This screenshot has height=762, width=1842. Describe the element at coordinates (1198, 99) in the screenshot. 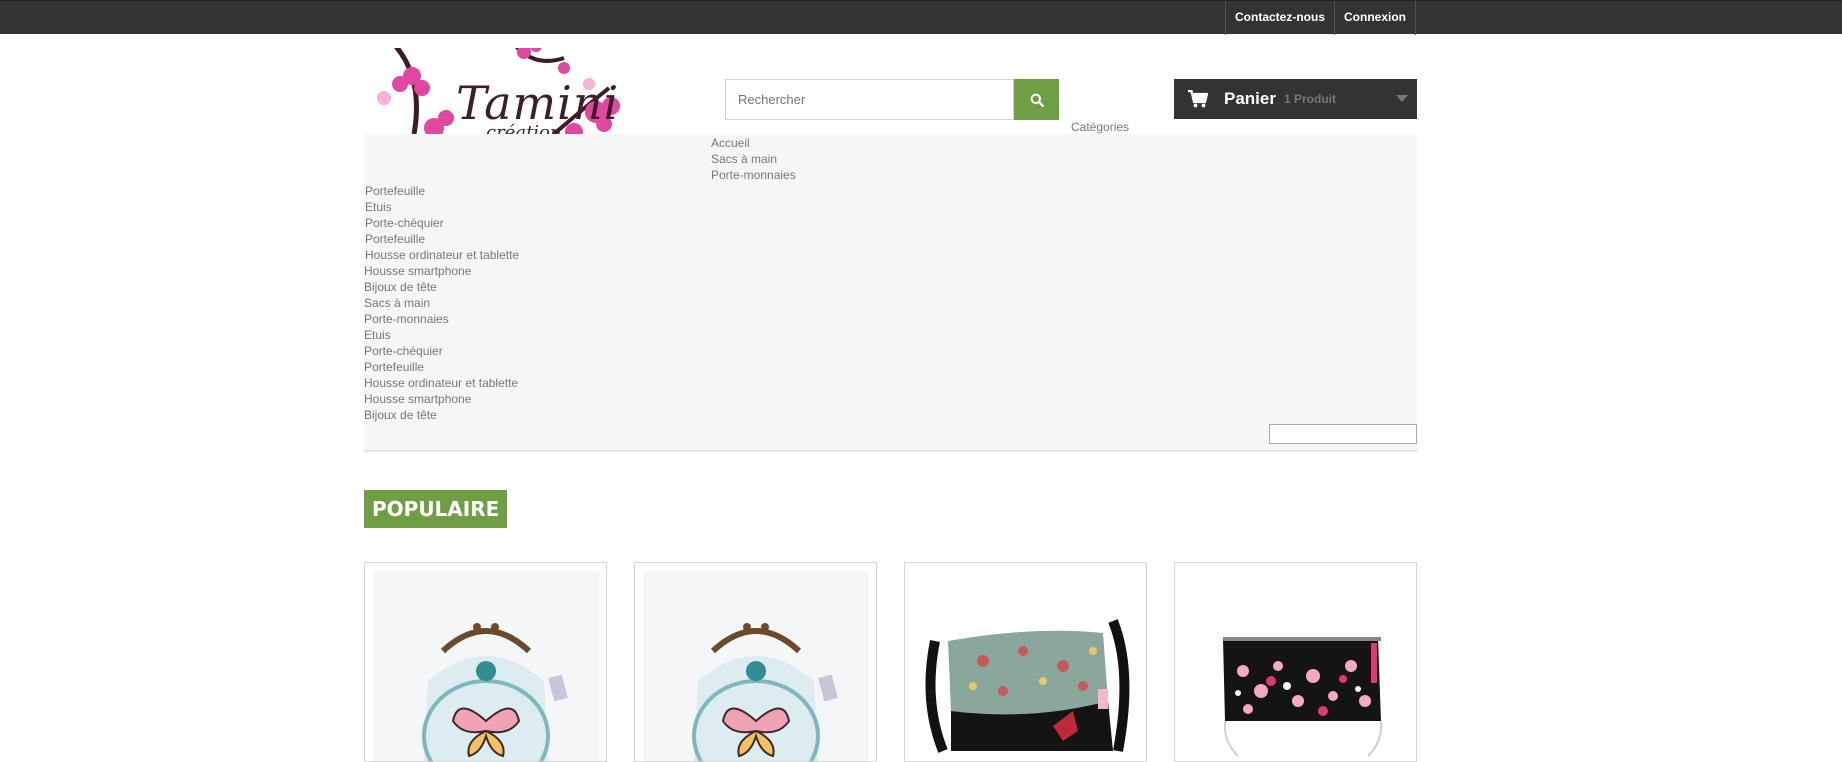

I see `cart-icon` at that location.